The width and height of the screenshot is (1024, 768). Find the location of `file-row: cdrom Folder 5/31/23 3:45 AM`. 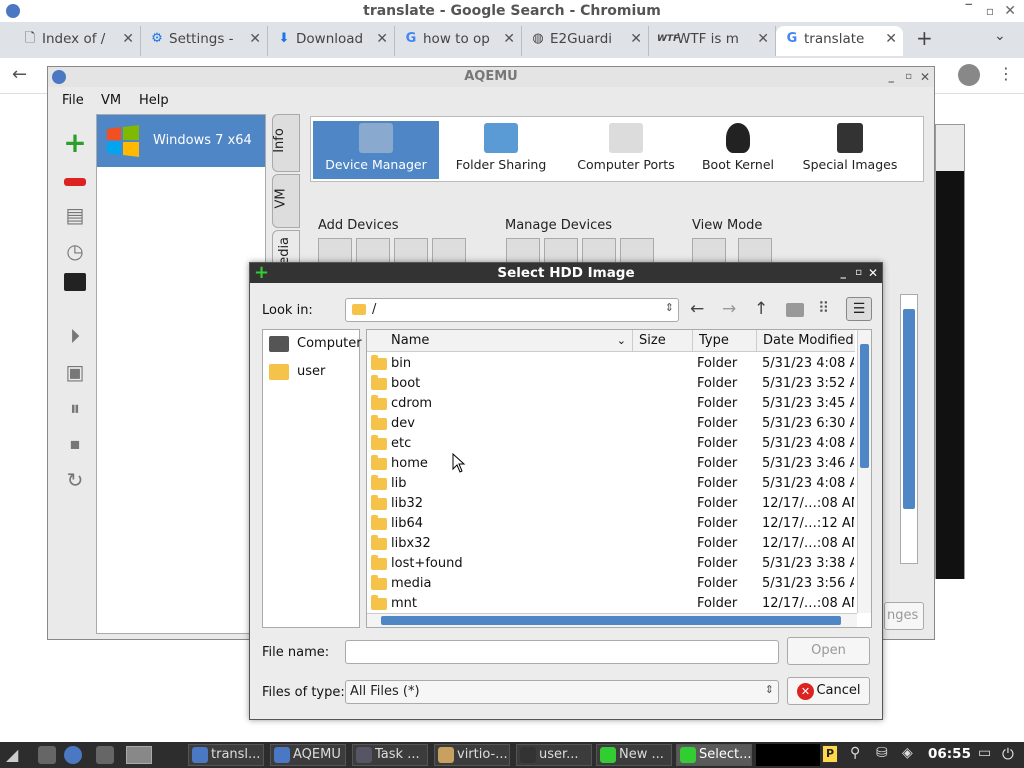

file-row: cdrom Folder 5/31/23 3:45 AM is located at coordinates (611, 404).